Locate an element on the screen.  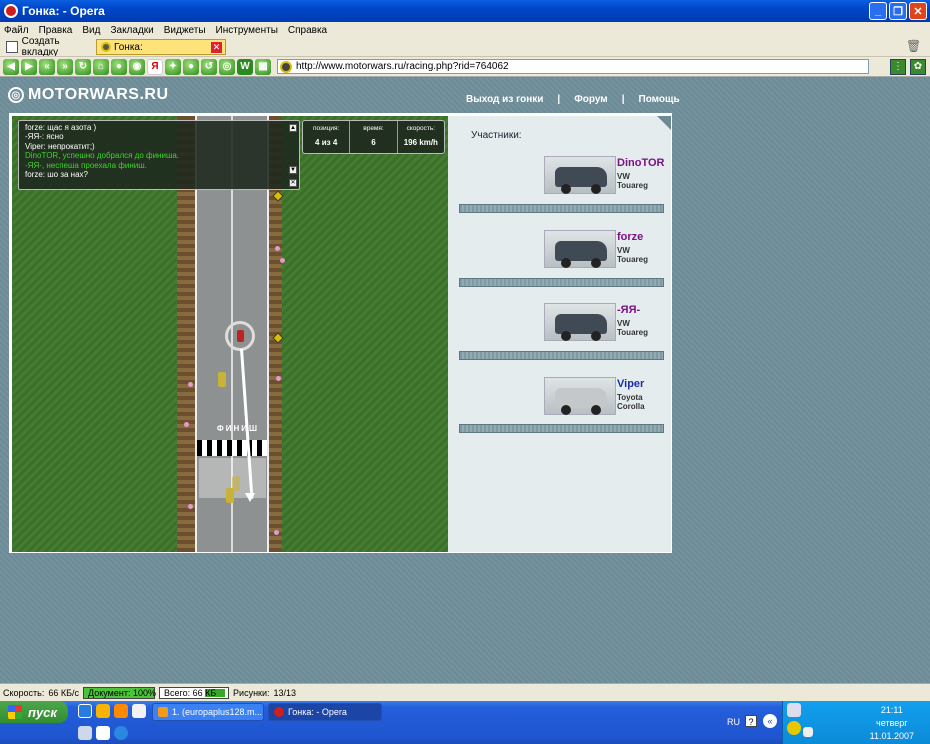
site-logo: ◎ MOTORWARS.RU is located at coordinates (88, 95).